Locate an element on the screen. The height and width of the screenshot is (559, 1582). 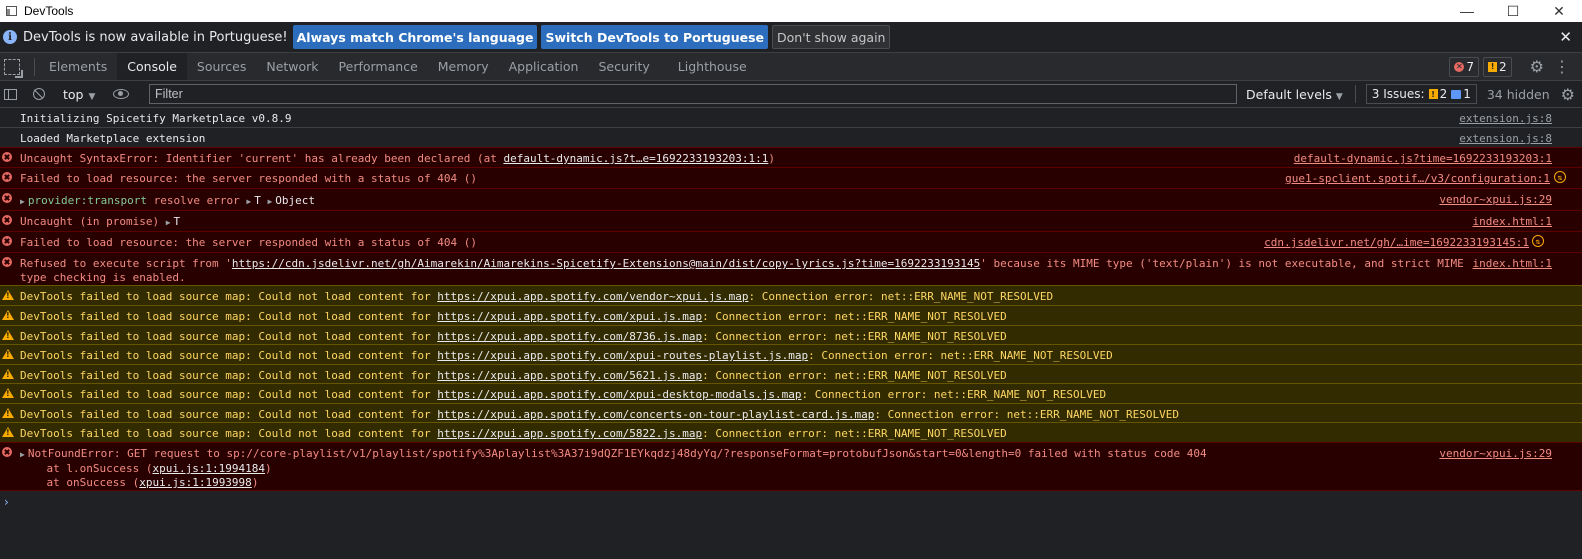
tab-lighthouse: Lighthouse is located at coordinates (712, 66).